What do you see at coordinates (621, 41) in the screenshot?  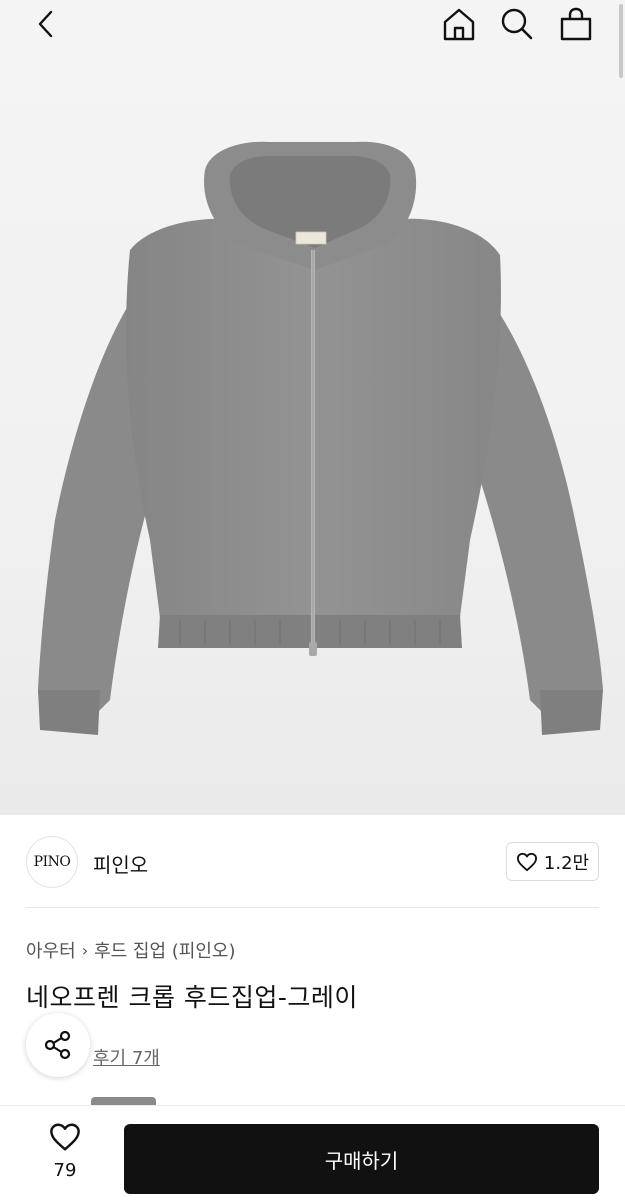 I see `page-scrollbar` at bounding box center [621, 41].